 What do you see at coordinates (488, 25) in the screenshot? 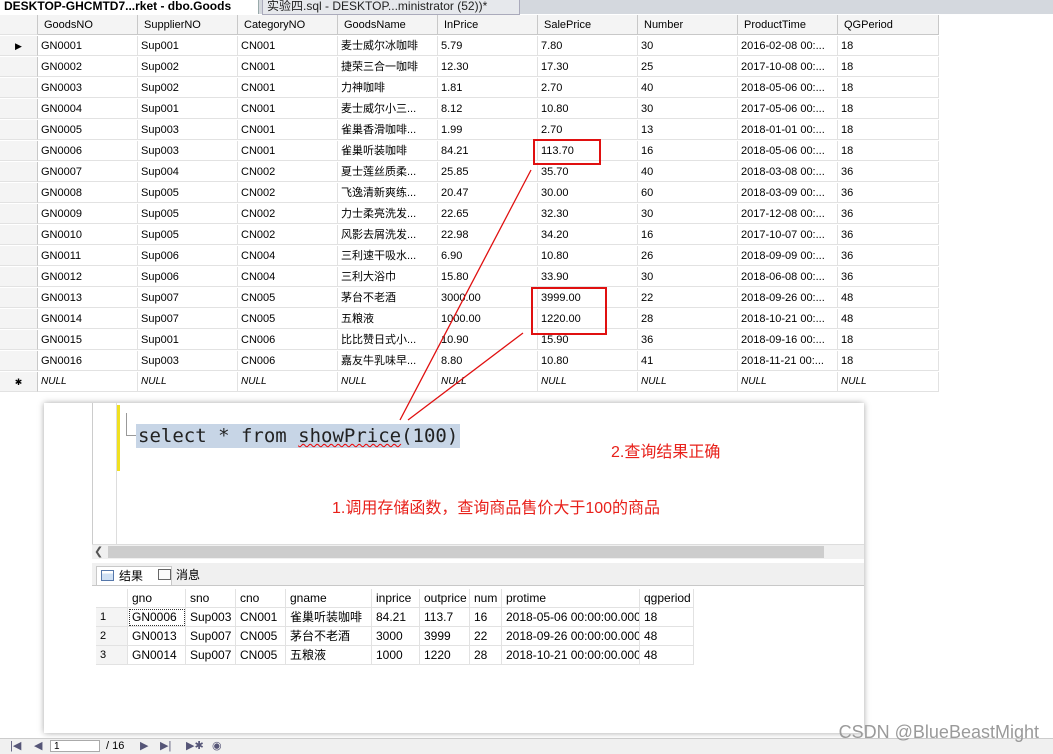
I see `column-header-inprice: InPrice` at bounding box center [488, 25].